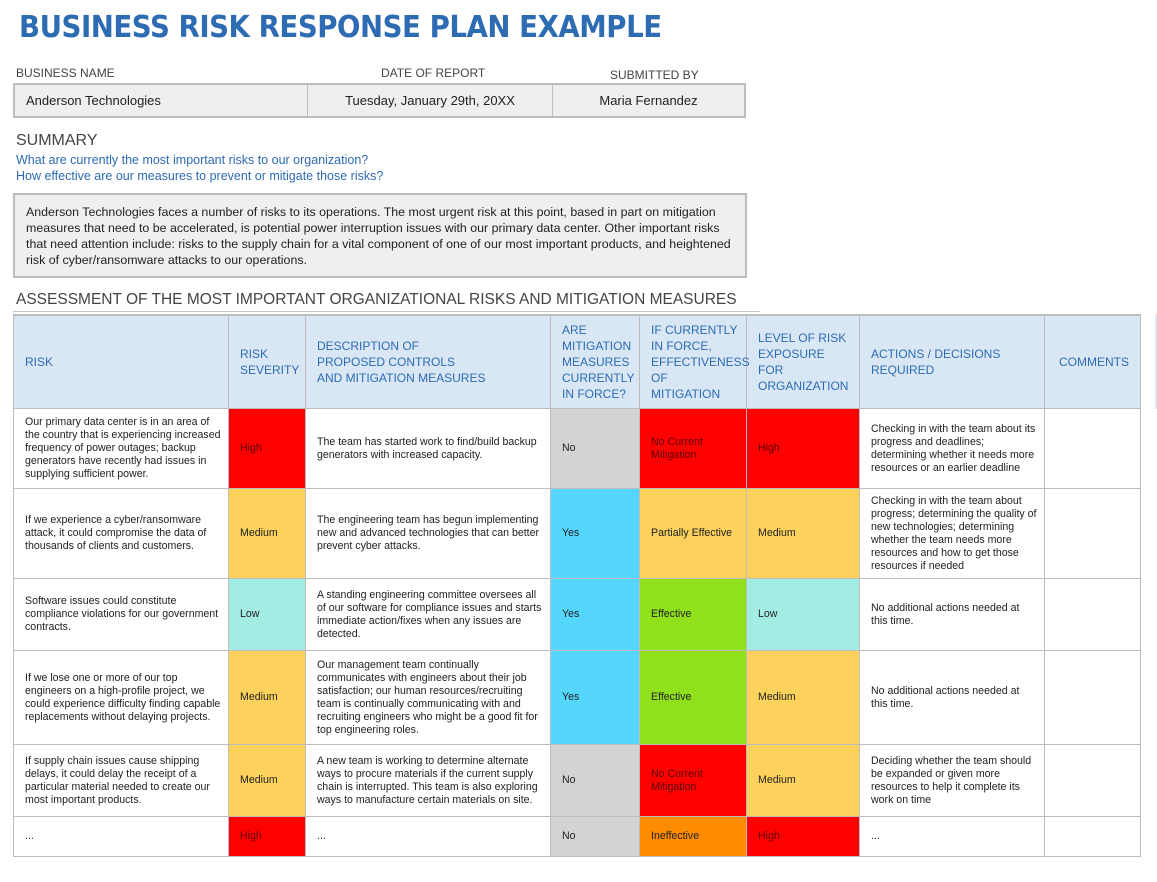 The height and width of the screenshot is (882, 1157). Describe the element at coordinates (386, 311) in the screenshot. I see `assessment-heading-divider` at that location.